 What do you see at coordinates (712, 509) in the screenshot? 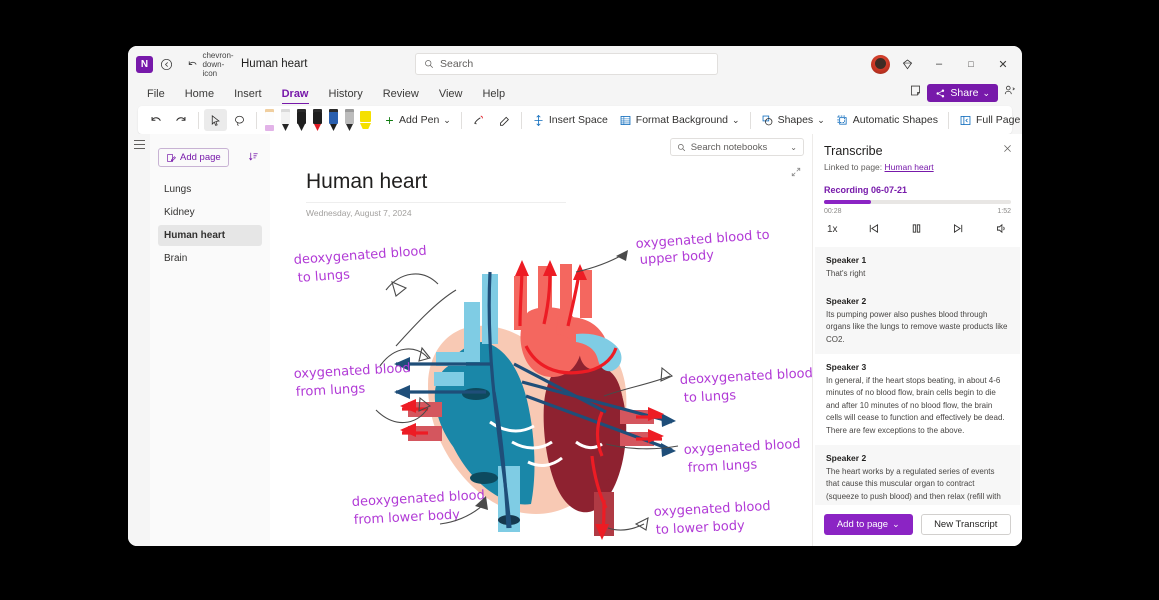
I see `svg-text: oxygenated blood` at bounding box center [712, 509].